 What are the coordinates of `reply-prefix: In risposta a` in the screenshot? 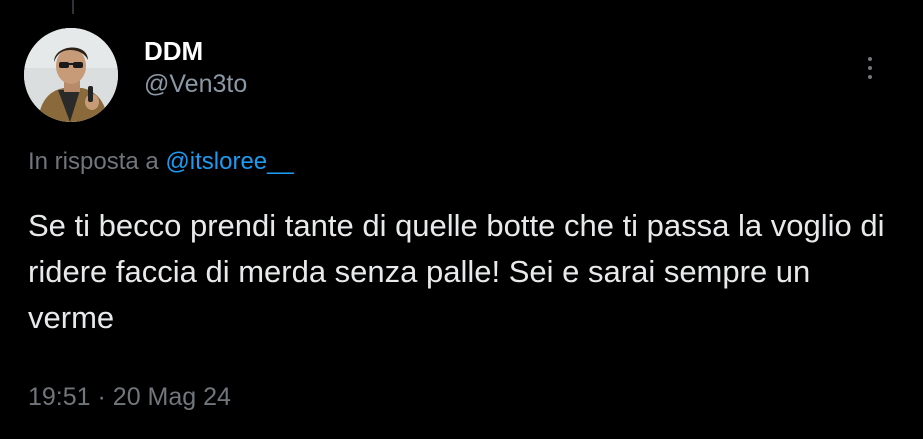 It's located at (93, 161).